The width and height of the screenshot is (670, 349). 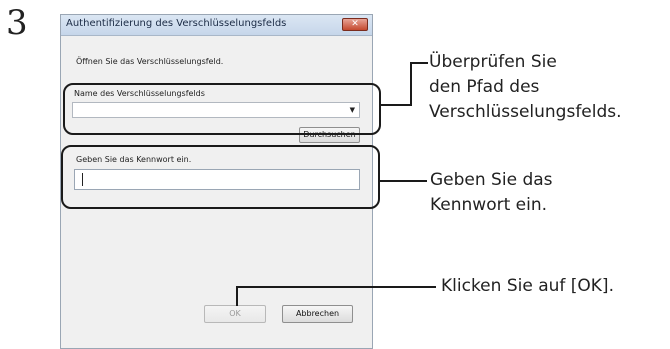 I want to click on ok-callout-line-h, so click(x=336, y=287).